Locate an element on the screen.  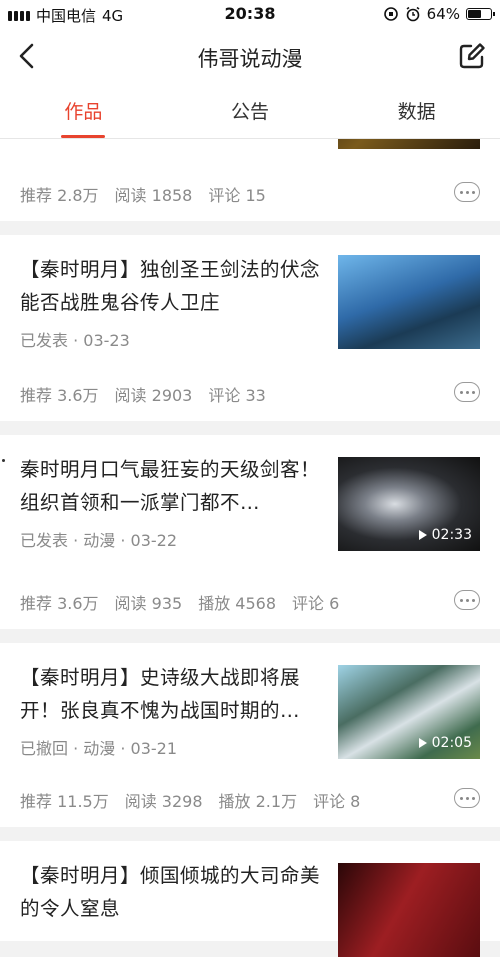
comment-count: 评论 6 is located at coordinates (316, 603).